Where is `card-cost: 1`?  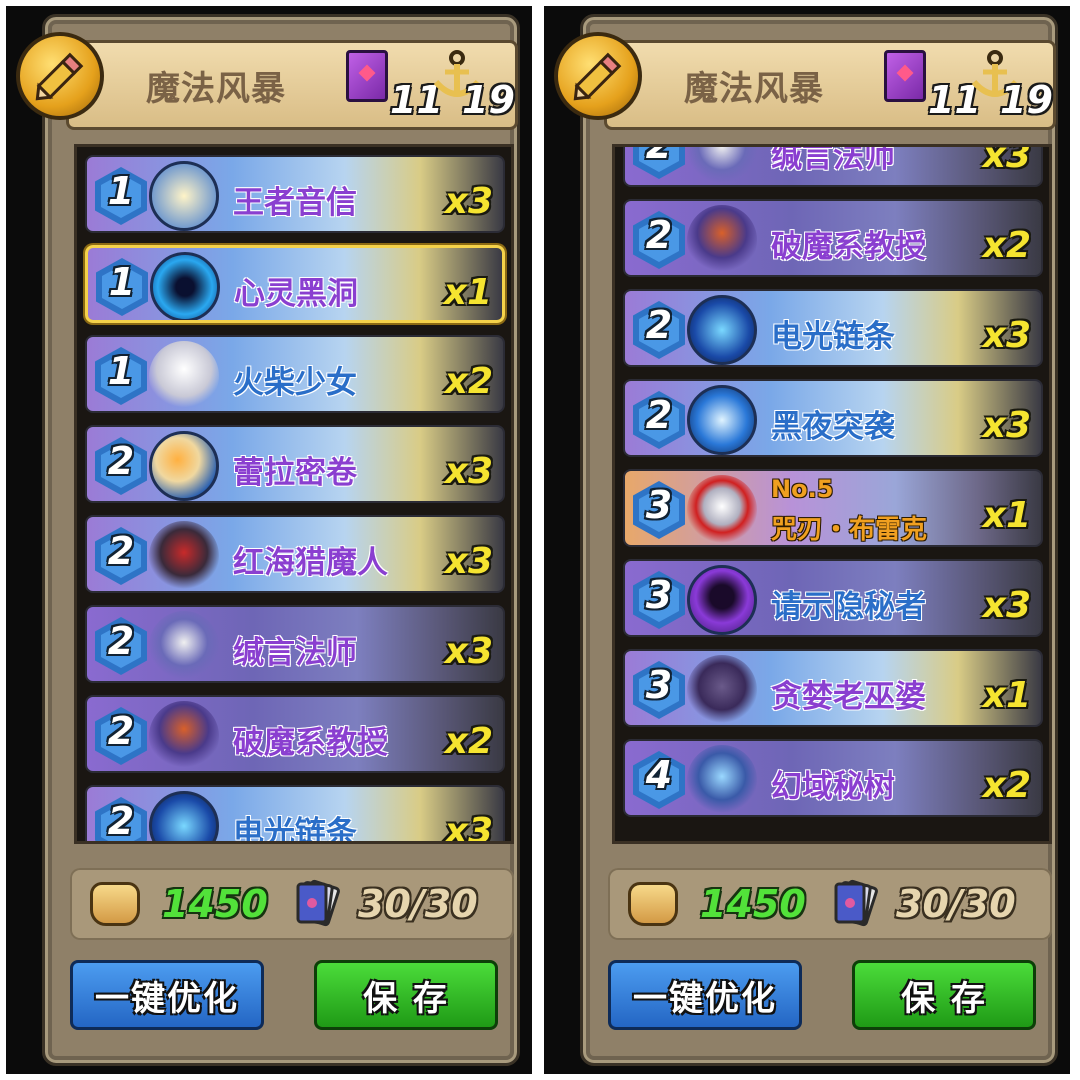
card-cost: 1 is located at coordinates (121, 371).